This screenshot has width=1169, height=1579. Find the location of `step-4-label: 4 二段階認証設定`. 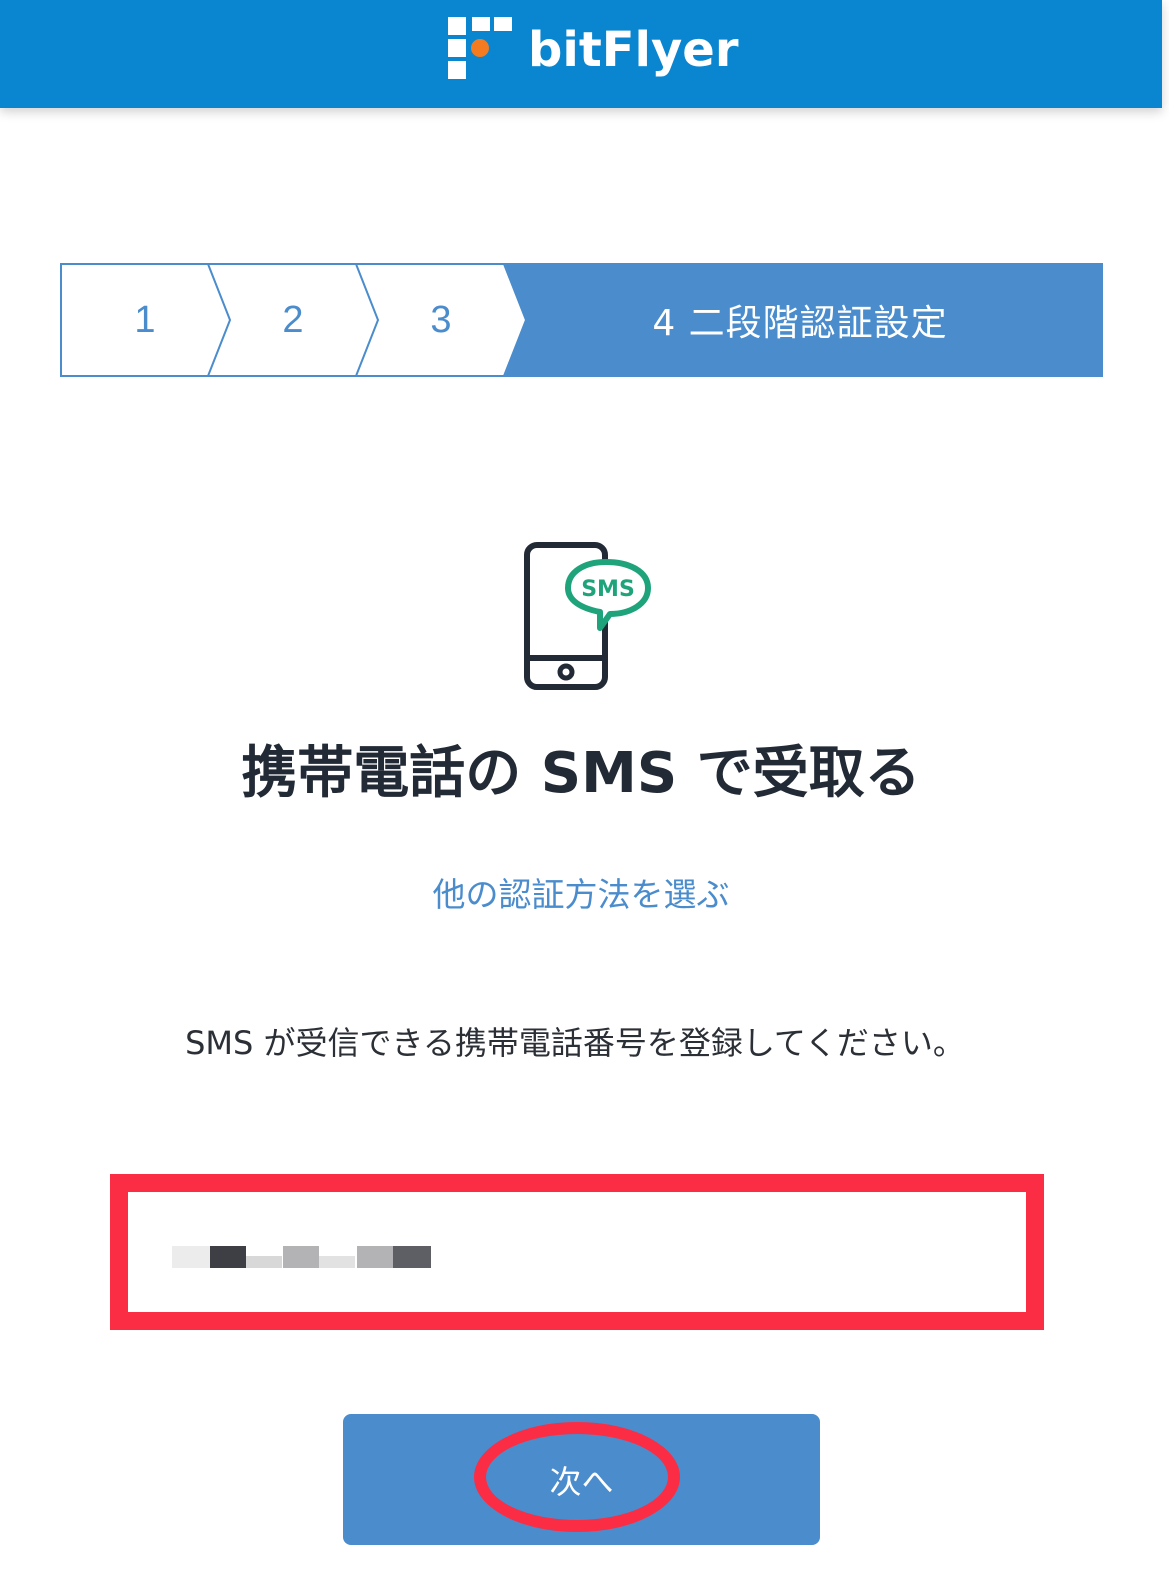

step-4-label: 4 二段階認証設定 is located at coordinates (800, 323).